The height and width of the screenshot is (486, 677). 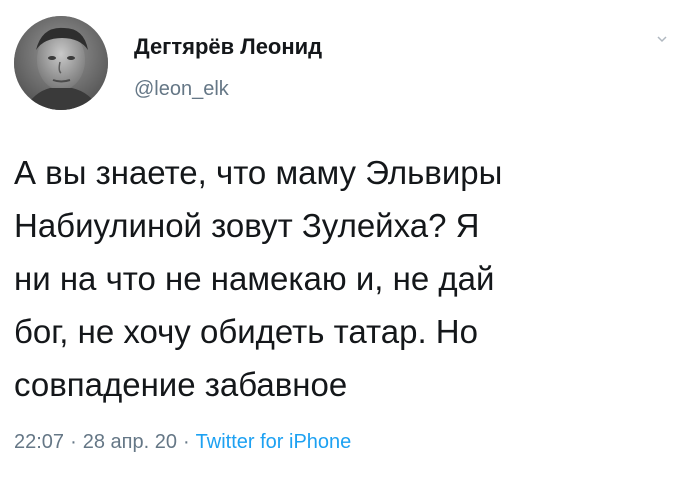 I want to click on tweet-text-line: ни на что не намекаю и, не дай, so click(x=254, y=278).